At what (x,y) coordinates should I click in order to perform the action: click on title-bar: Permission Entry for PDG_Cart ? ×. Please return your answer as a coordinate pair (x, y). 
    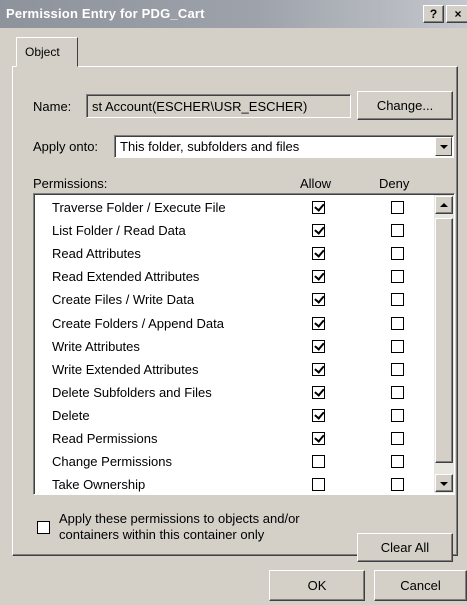
    Looking at the image, I should click on (233, 14).